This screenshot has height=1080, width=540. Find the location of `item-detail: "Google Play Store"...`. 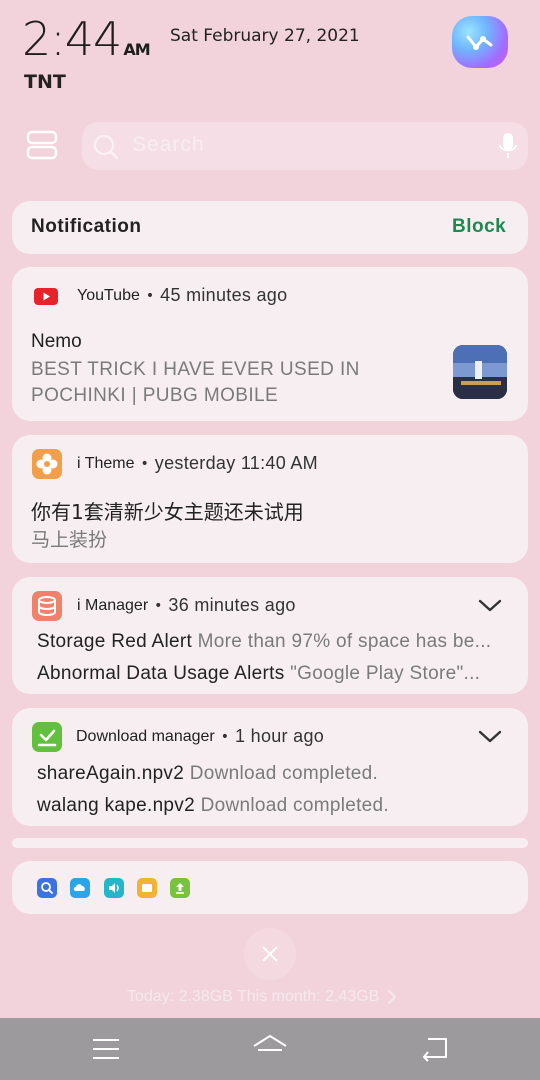

item-detail: "Google Play Store"... is located at coordinates (385, 673).